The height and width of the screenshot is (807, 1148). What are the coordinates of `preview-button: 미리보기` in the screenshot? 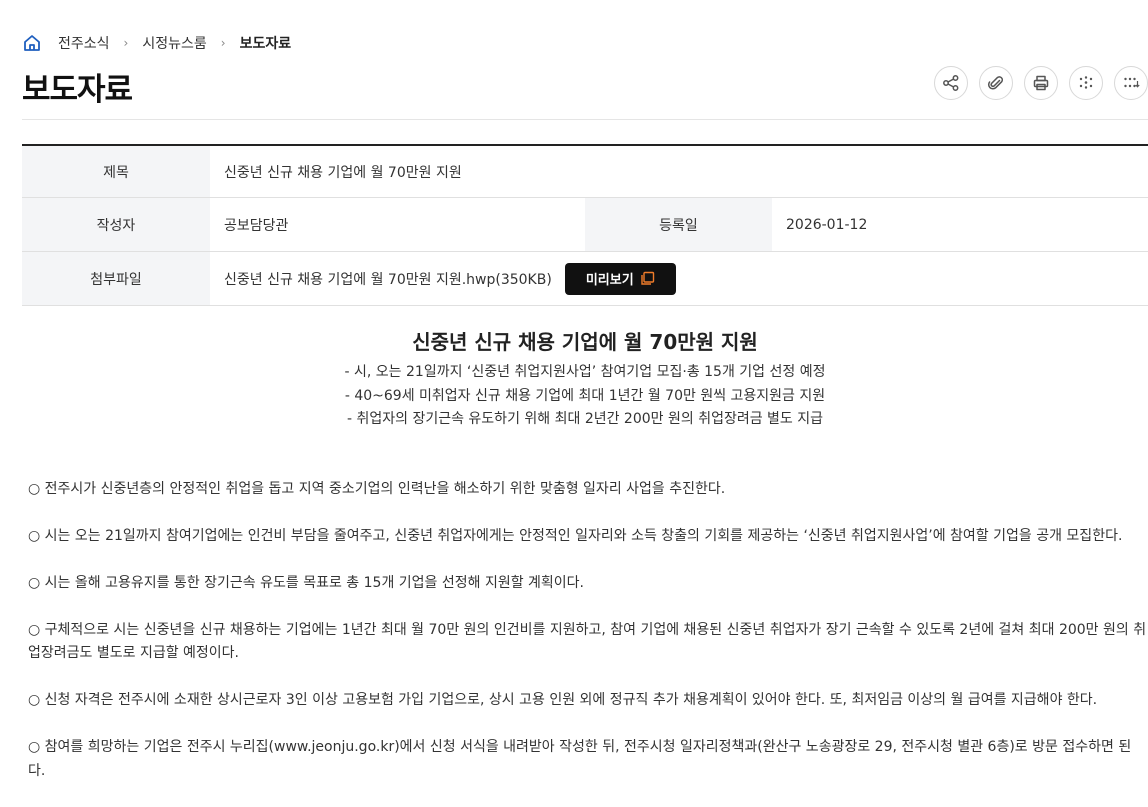 It's located at (620, 278).